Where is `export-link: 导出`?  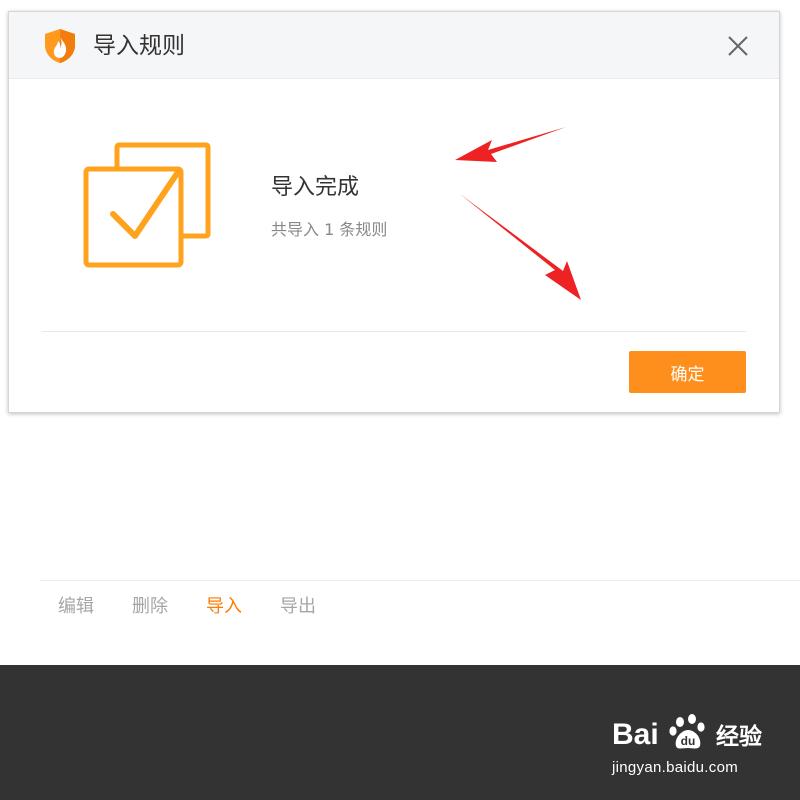
export-link: 导出 is located at coordinates (298, 607).